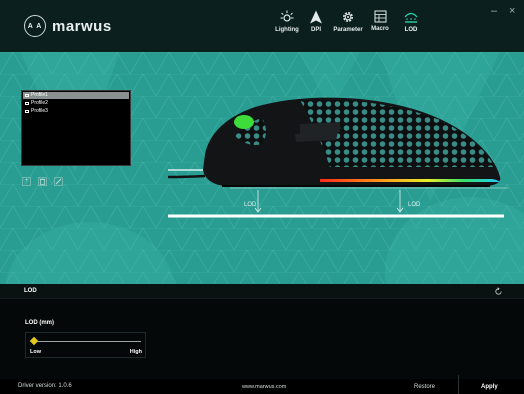 The width and height of the screenshot is (524, 394). Describe the element at coordinates (316, 17) in the screenshot. I see `dpi-arrow-icon` at that location.